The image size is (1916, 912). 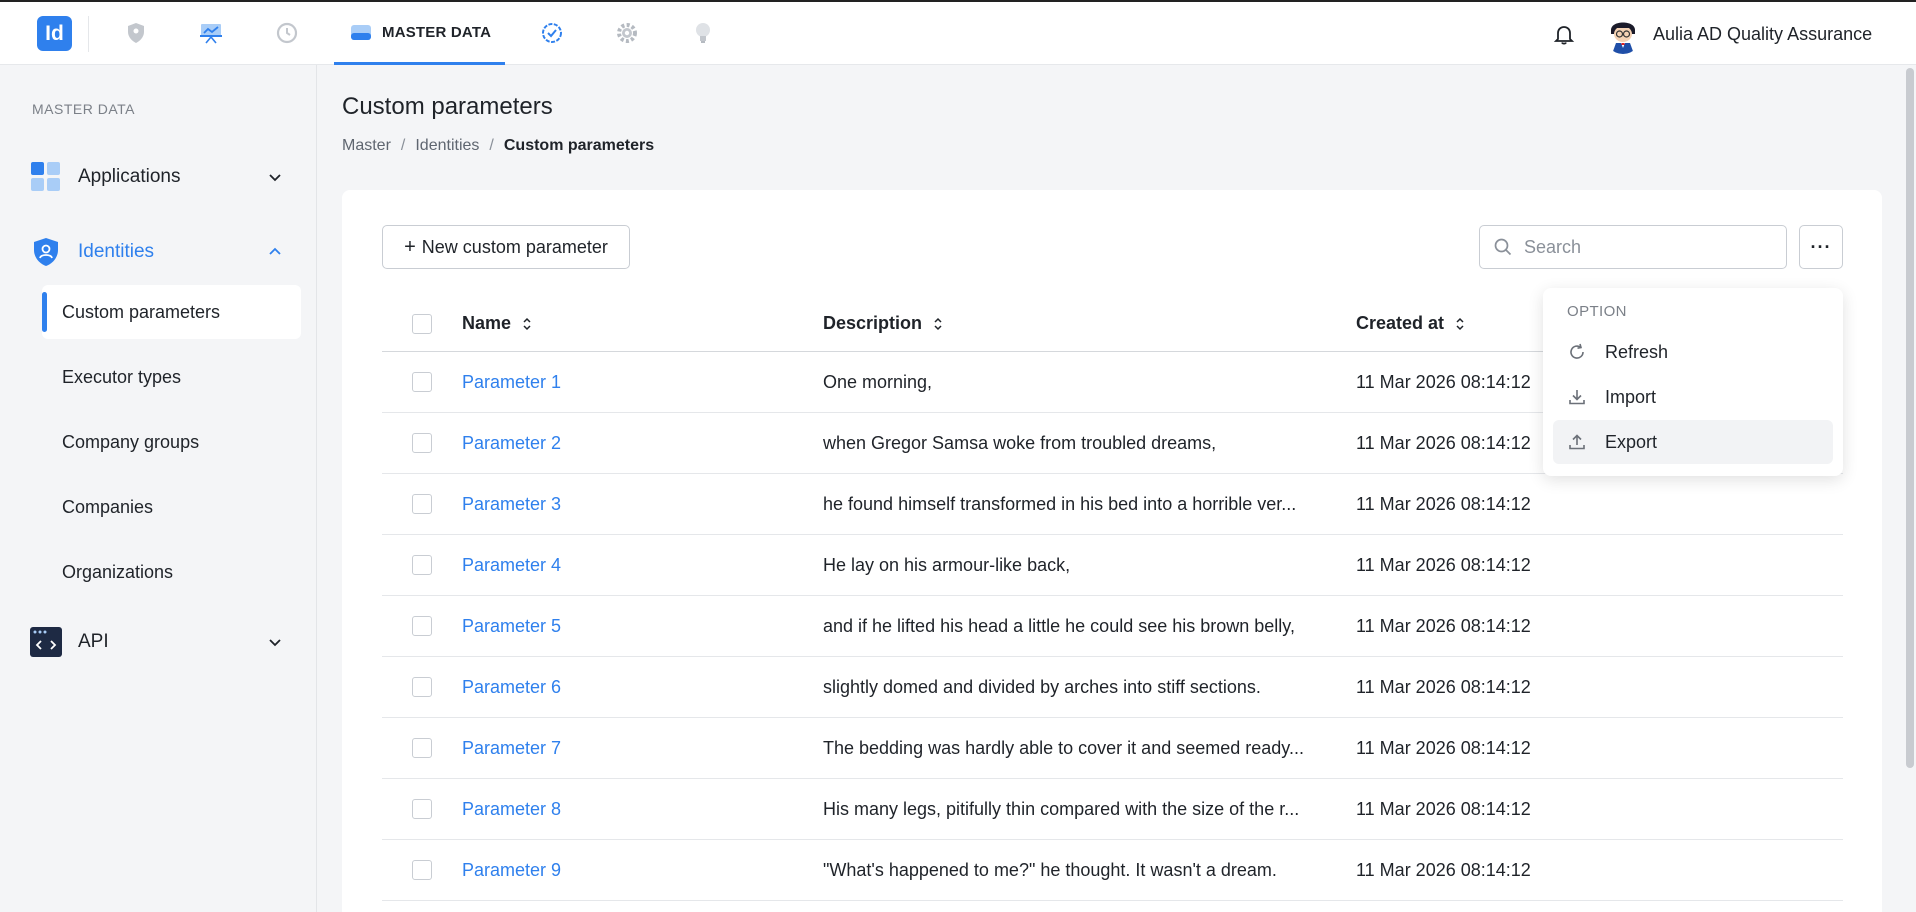 What do you see at coordinates (947, 564) in the screenshot?
I see `parameter-description: He lay on his armour-like back,` at bounding box center [947, 564].